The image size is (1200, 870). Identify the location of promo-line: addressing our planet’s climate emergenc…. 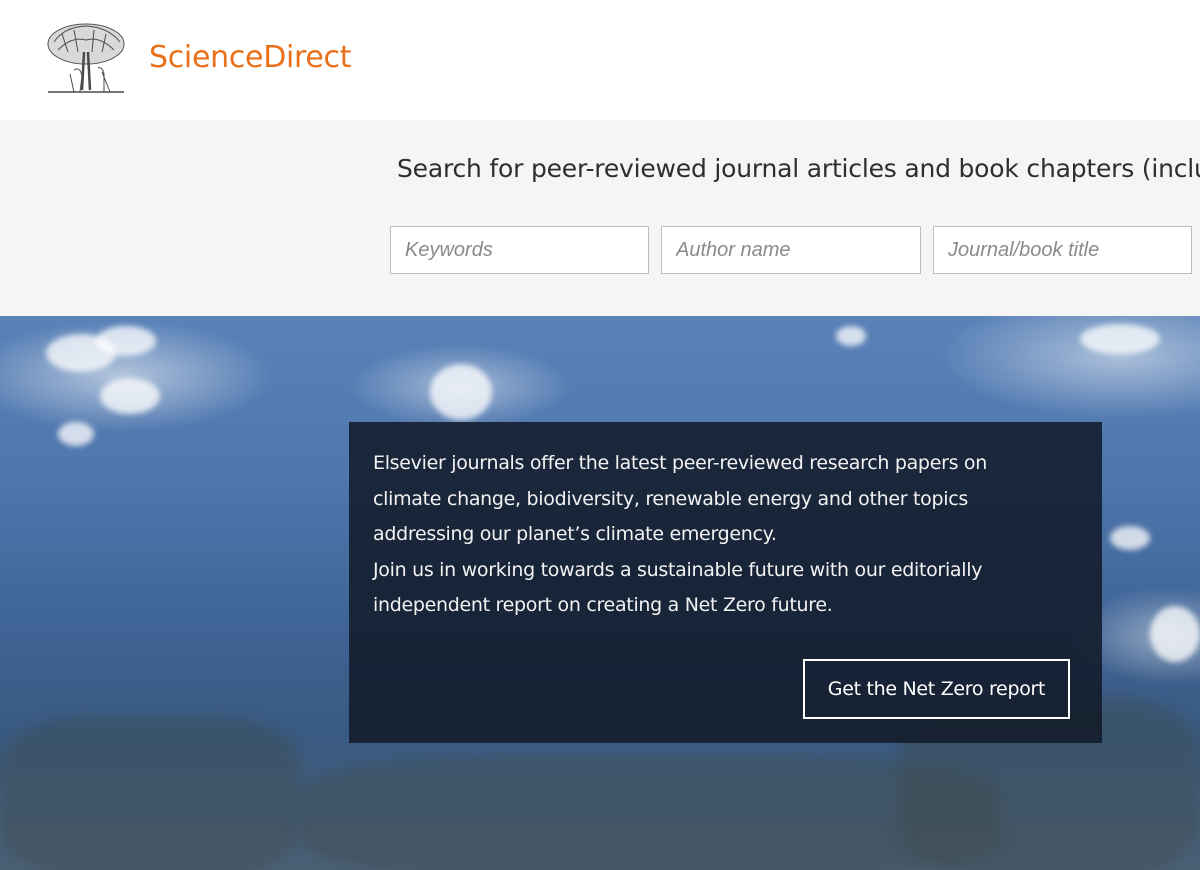
(575, 534).